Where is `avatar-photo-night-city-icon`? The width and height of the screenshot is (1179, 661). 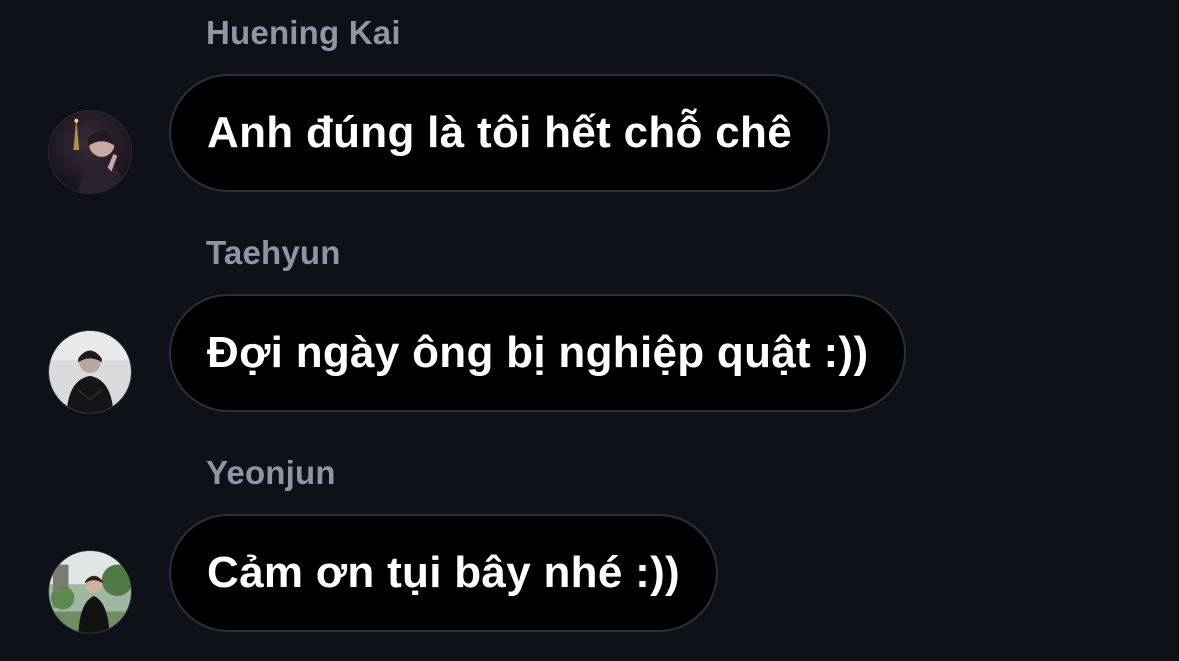
avatar-photo-night-city-icon is located at coordinates (90, 152).